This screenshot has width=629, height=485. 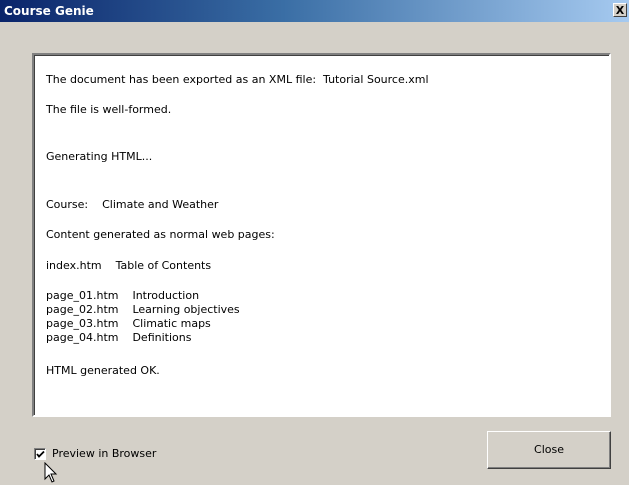 I want to click on log-line-html-ok: HTML generated OK., so click(x=103, y=370).